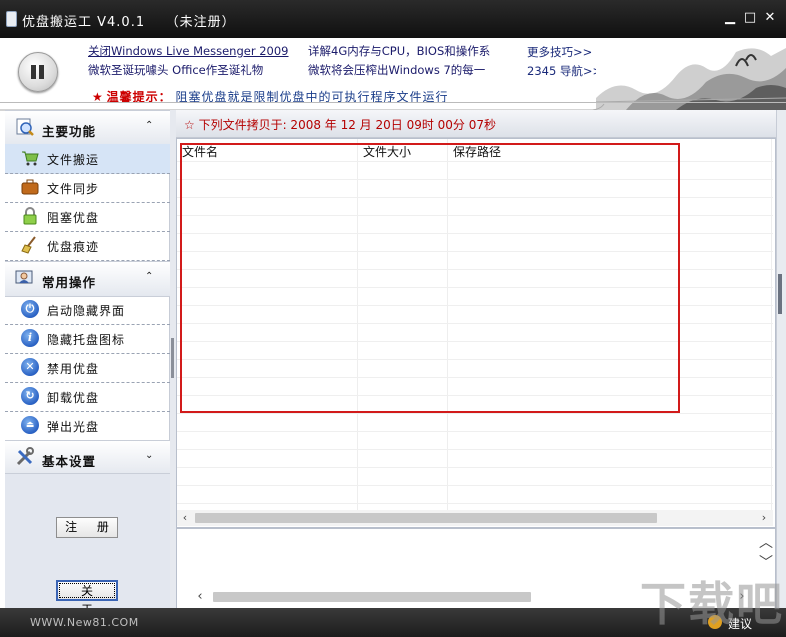 This screenshot has height=637, width=786. Describe the element at coordinates (564, 71) in the screenshot. I see `nav-2345-link: 2345 导航>>` at that location.